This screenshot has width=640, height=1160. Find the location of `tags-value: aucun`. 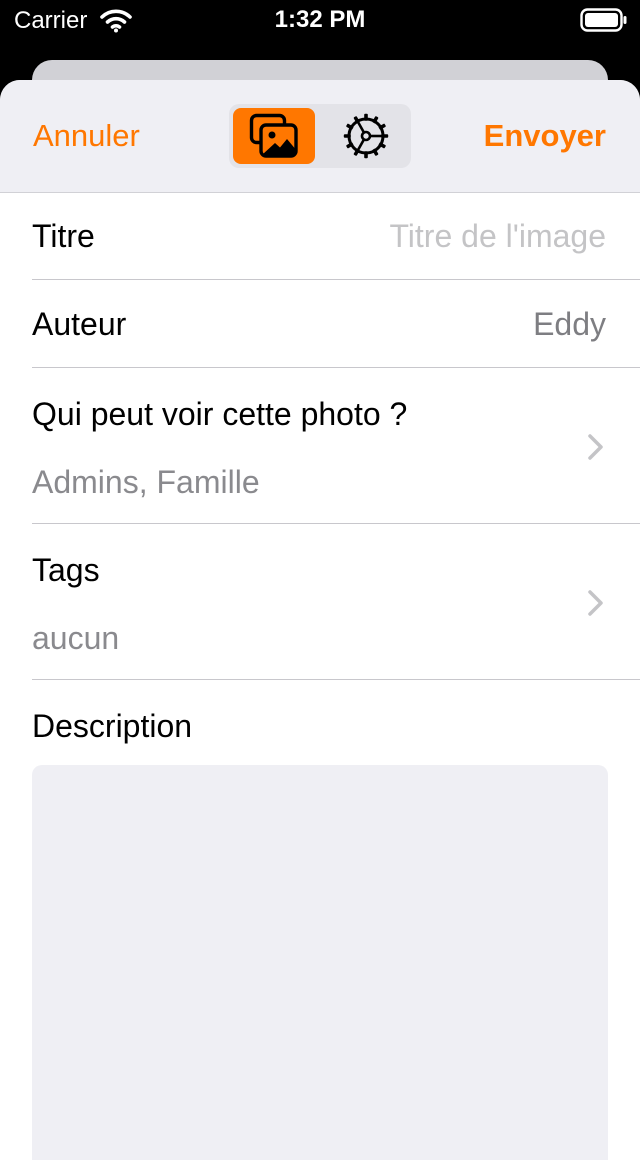

tags-value: aucun is located at coordinates (76, 638).